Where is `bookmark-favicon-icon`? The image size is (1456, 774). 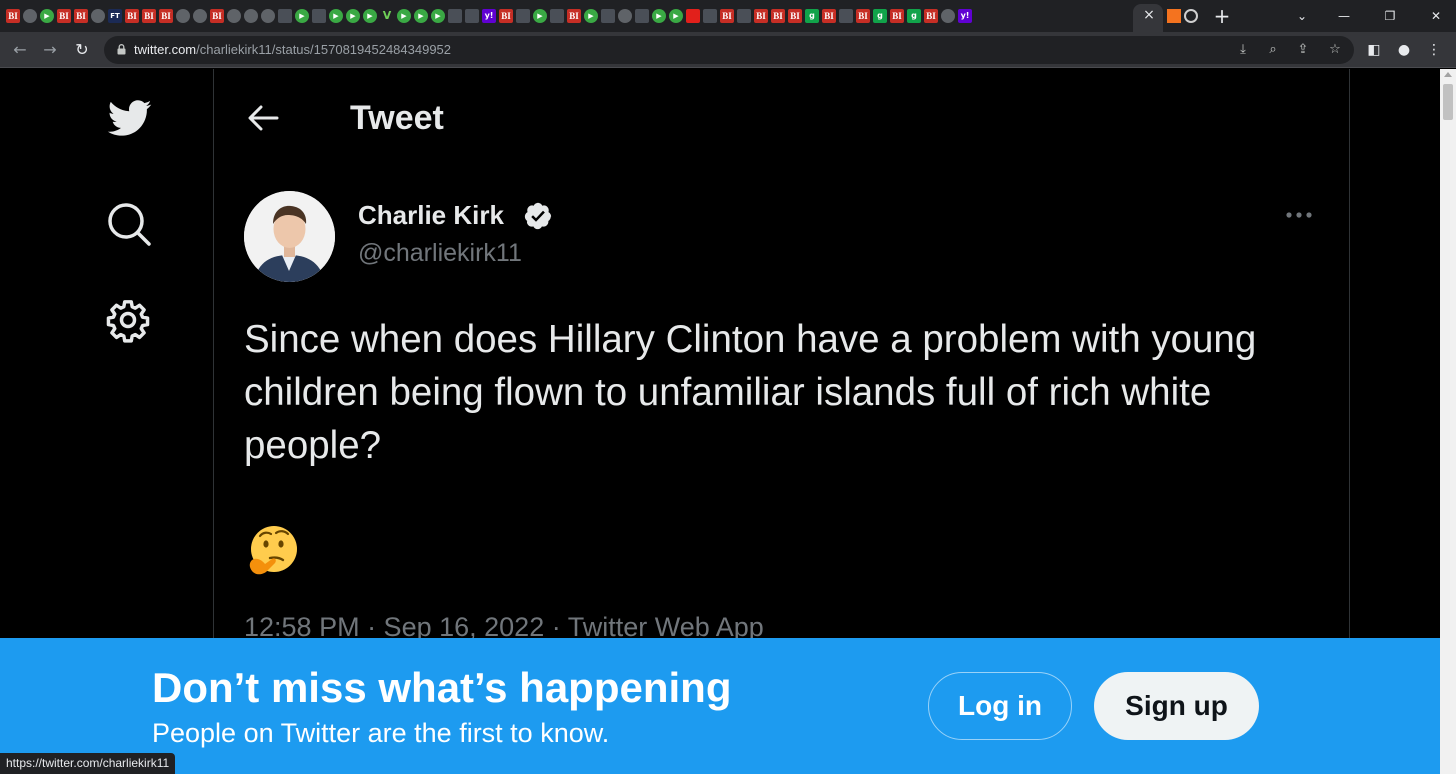
bookmark-favicon-icon is located at coordinates (1174, 16).